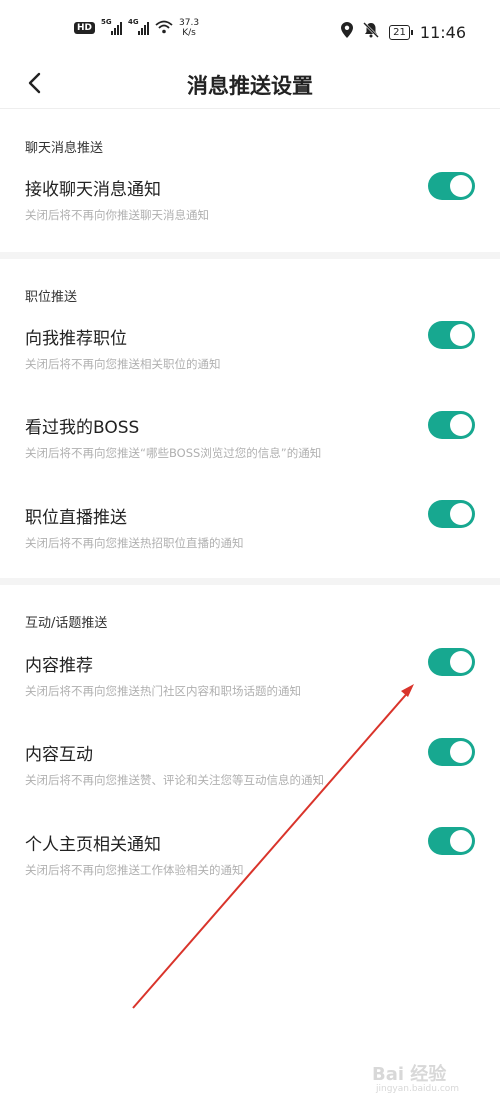 Image resolution: width=500 pixels, height=1111 pixels. What do you see at coordinates (409, 1074) in the screenshot?
I see `baidu-watermark-logo: Bai 经验` at bounding box center [409, 1074].